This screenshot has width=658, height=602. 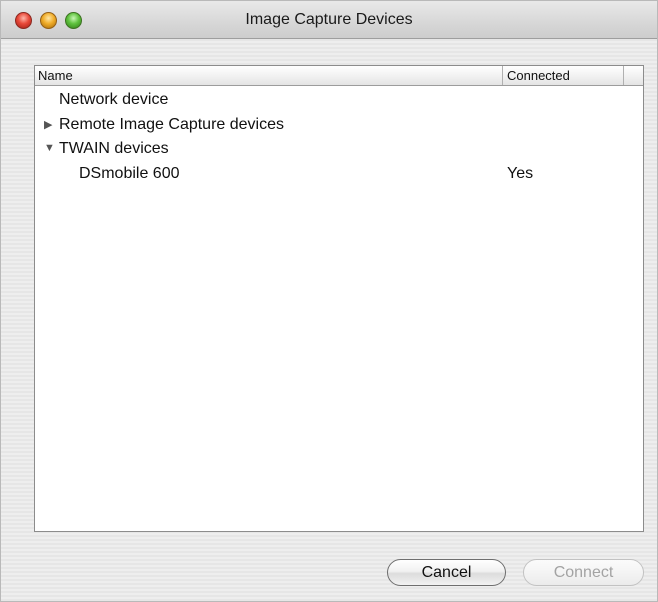 I want to click on device-label: DSmobile 600, so click(x=129, y=173).